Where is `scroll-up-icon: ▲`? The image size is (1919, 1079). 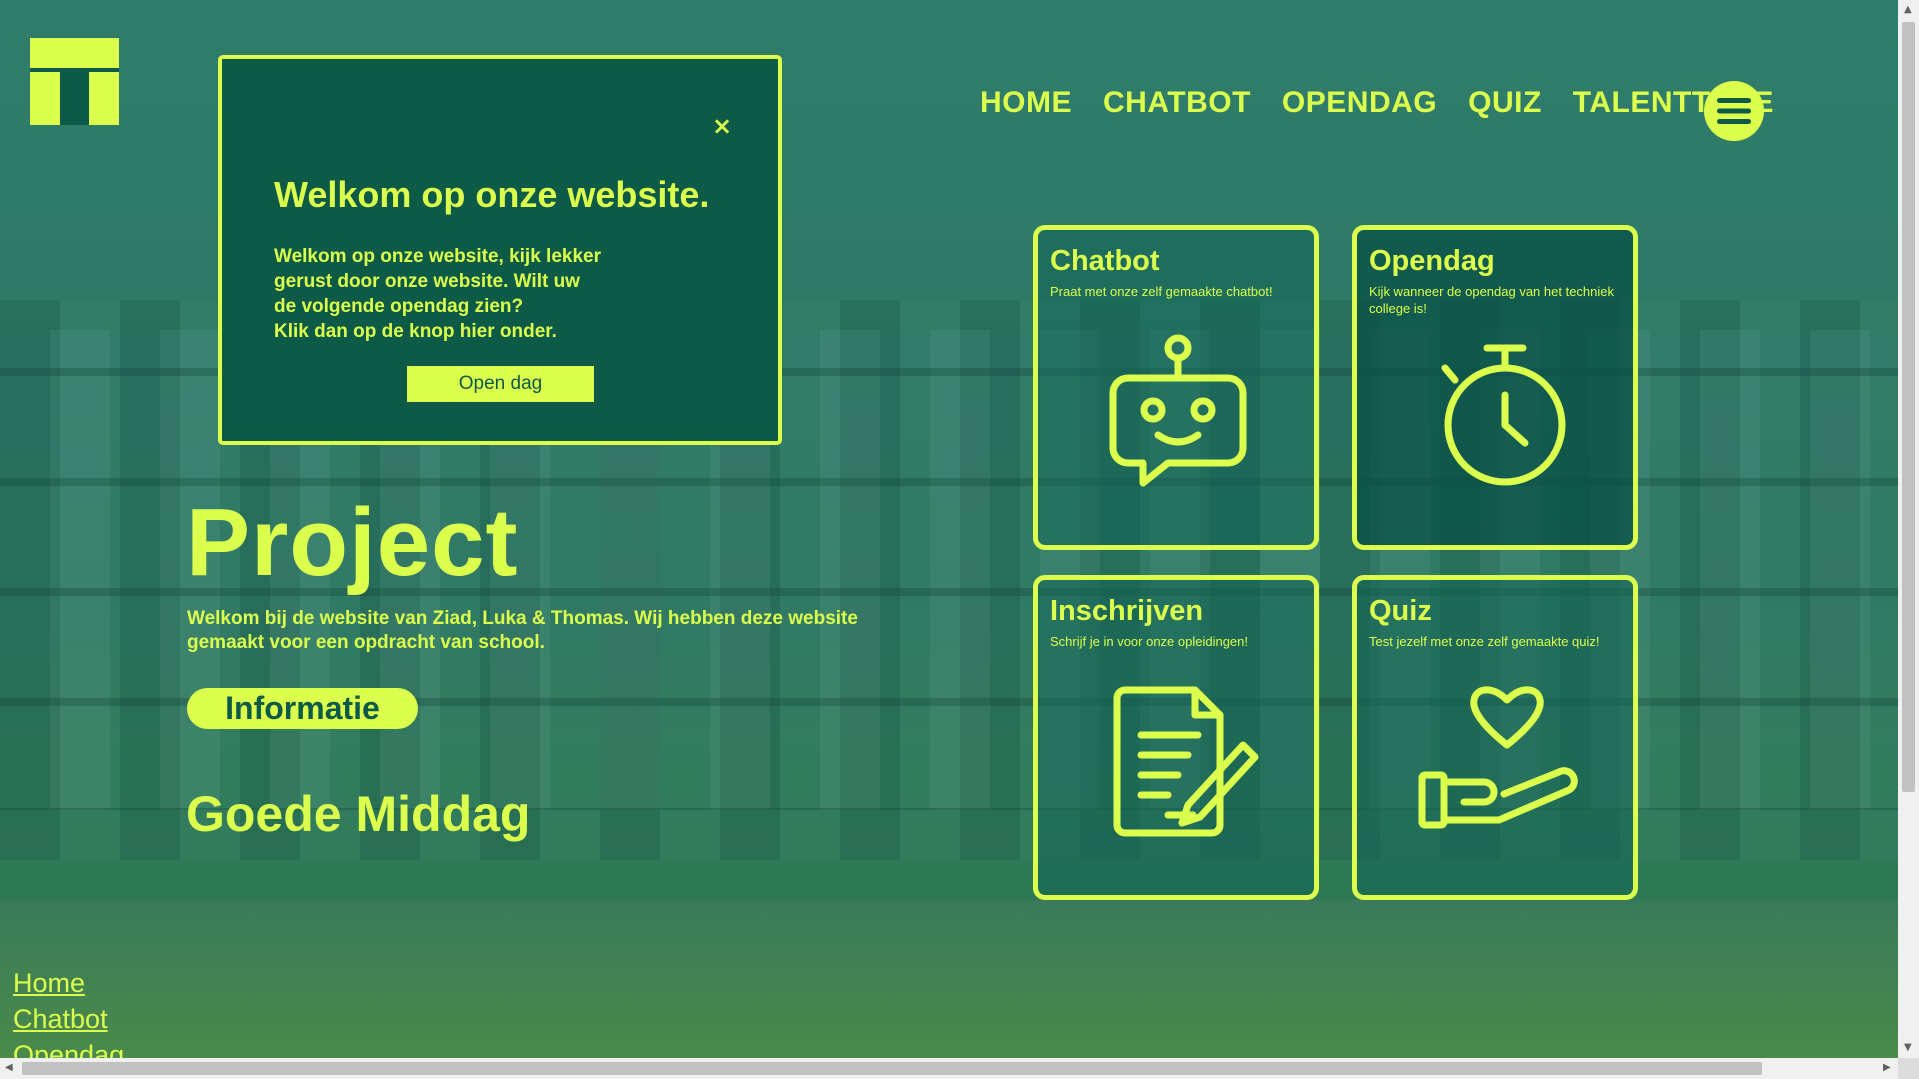
scroll-up-icon: ▲ is located at coordinates (1908, 9).